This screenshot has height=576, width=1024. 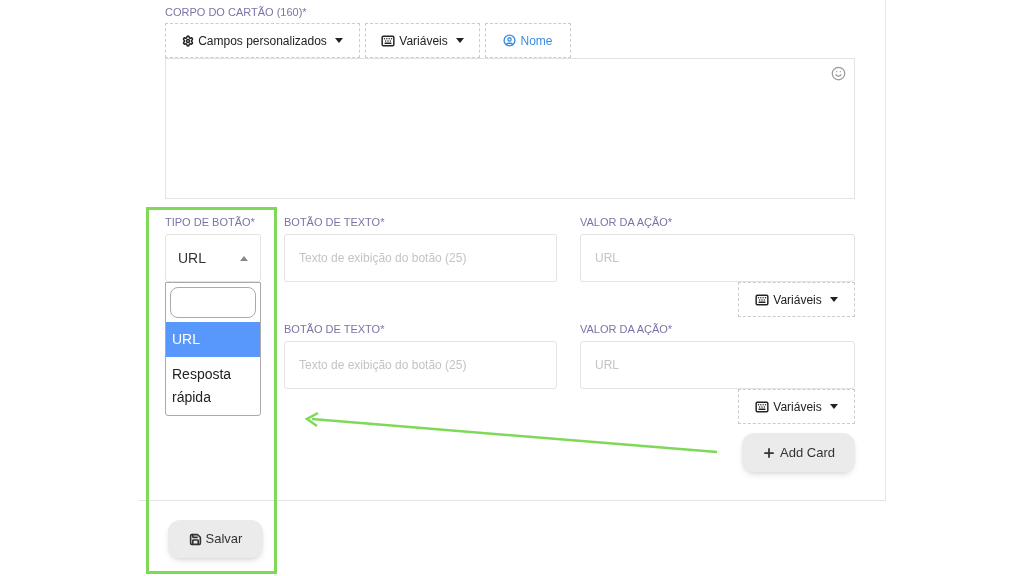 What do you see at coordinates (213, 302) in the screenshot?
I see `search-field` at bounding box center [213, 302].